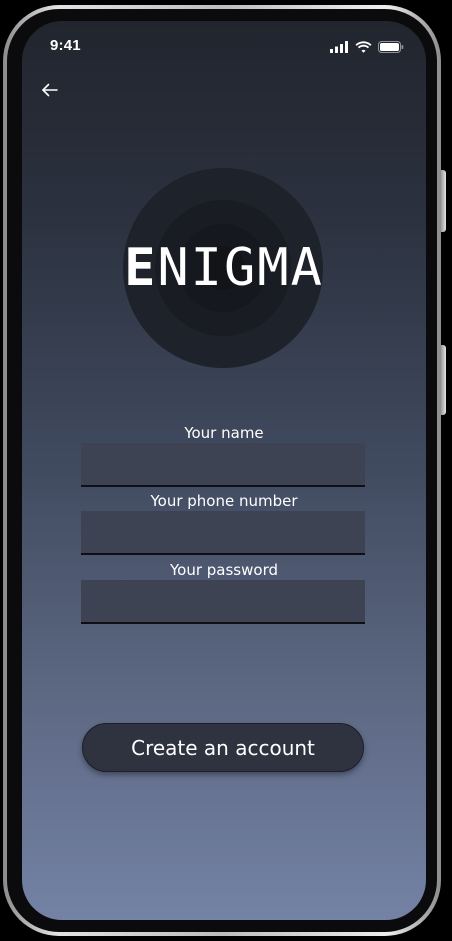  I want to click on phone-field, so click(223, 533).